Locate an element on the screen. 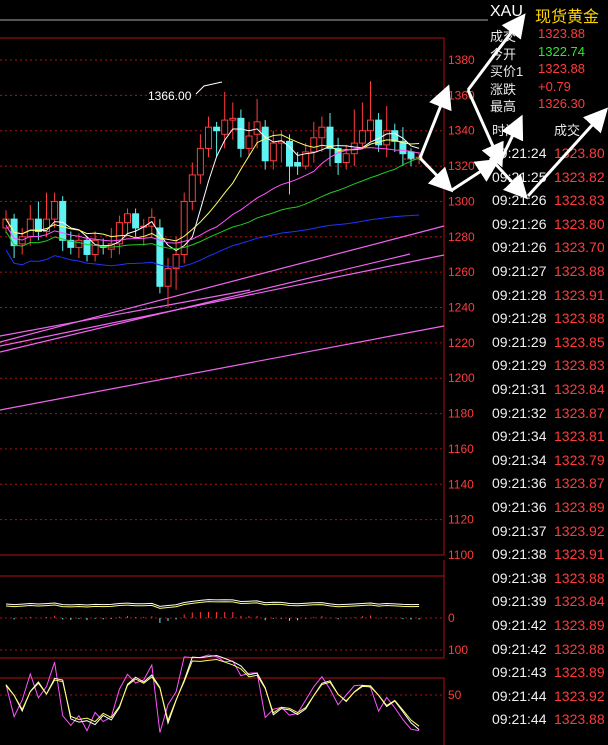 The width and height of the screenshot is (608, 745). tick-time: 09:21:42 is located at coordinates (519, 625).